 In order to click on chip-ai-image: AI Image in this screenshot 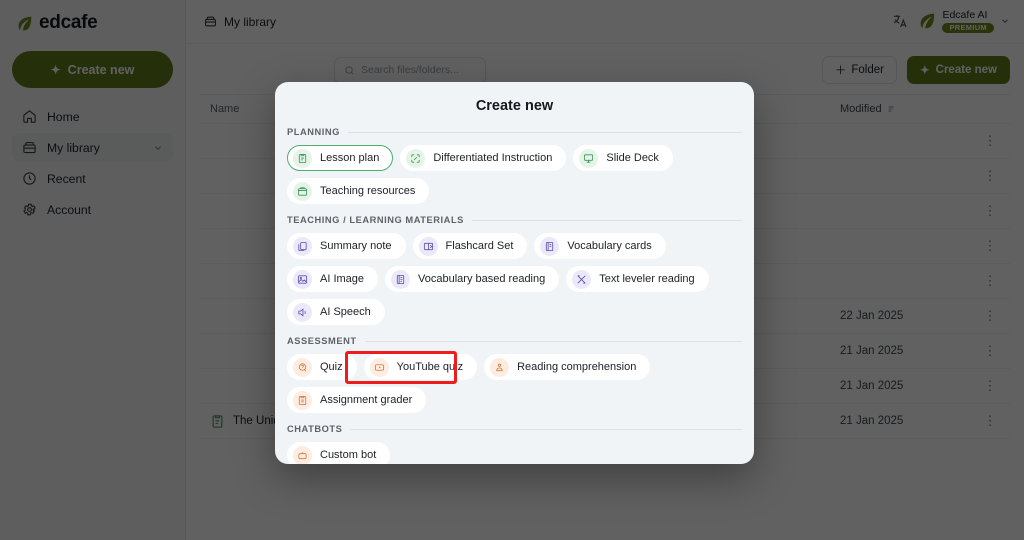, I will do `click(333, 279)`.